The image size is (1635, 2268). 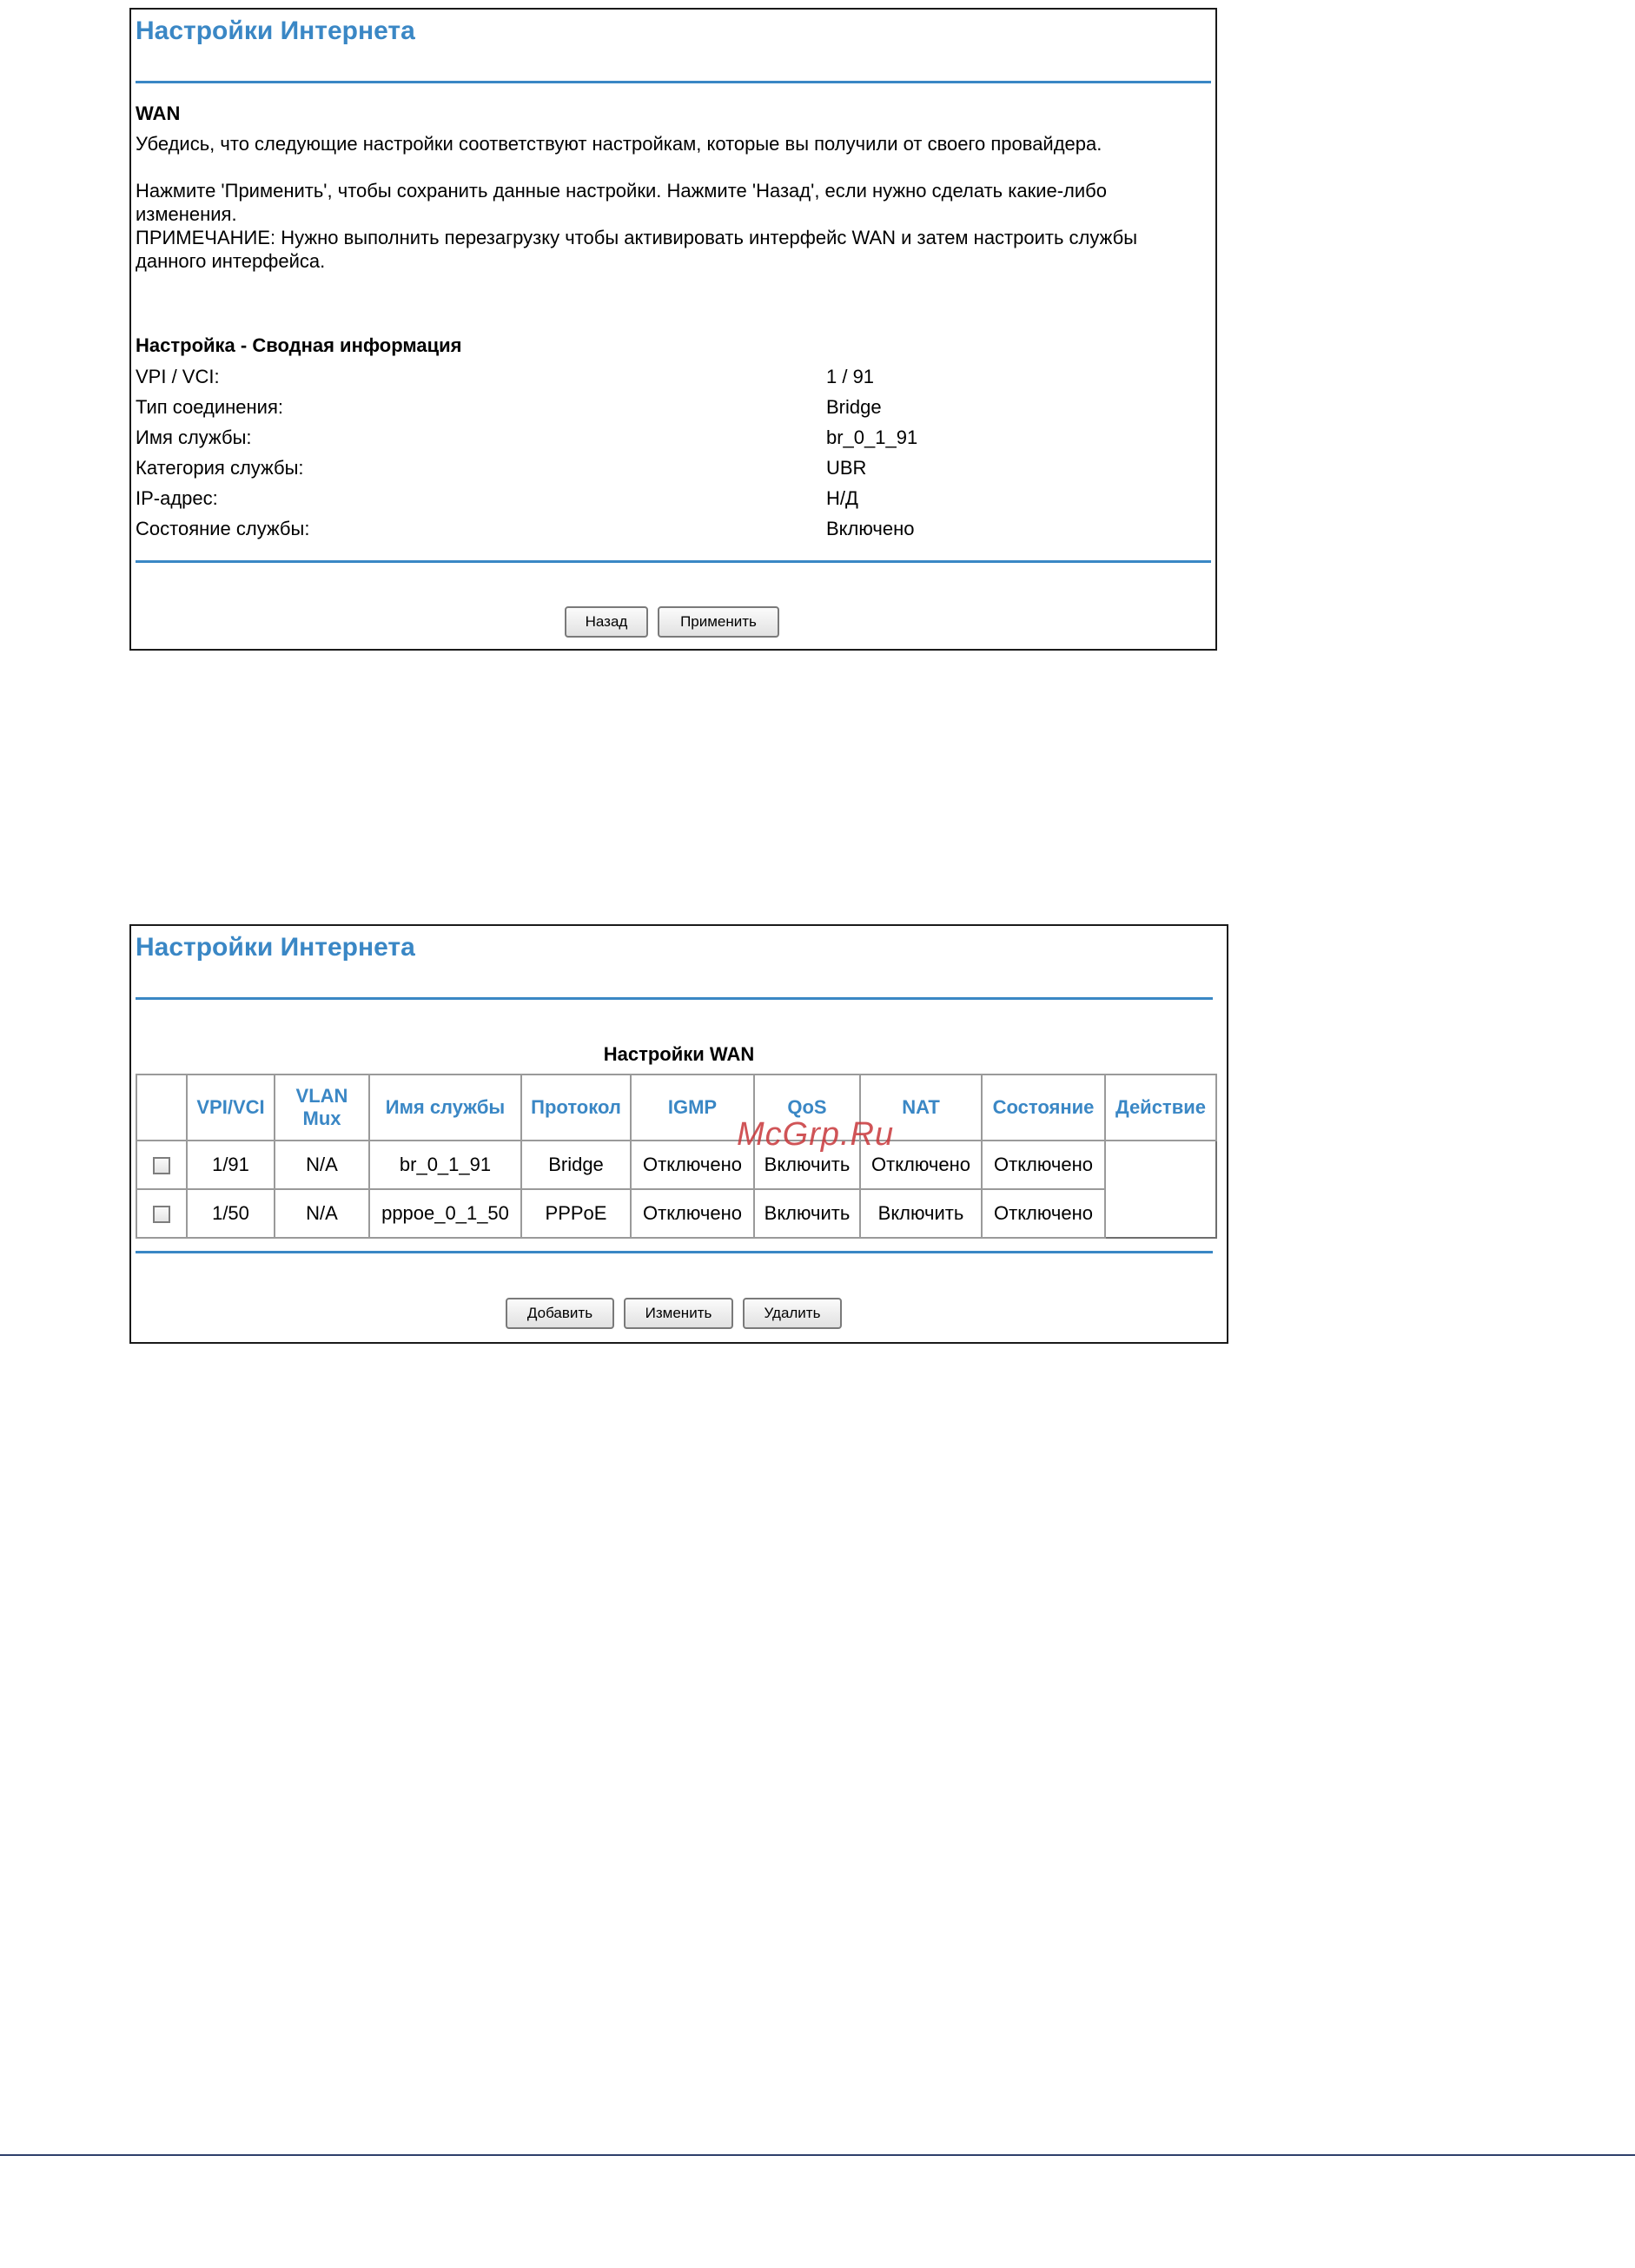 I want to click on section-heading: WAN, so click(x=159, y=113).